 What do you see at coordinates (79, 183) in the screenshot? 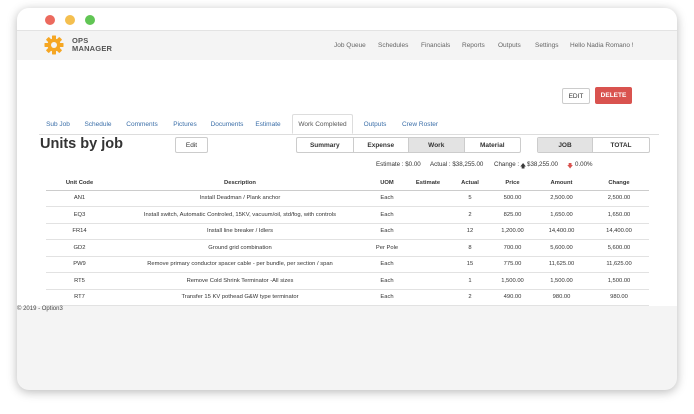
I see `col-unit-code: Unit Code` at bounding box center [79, 183].